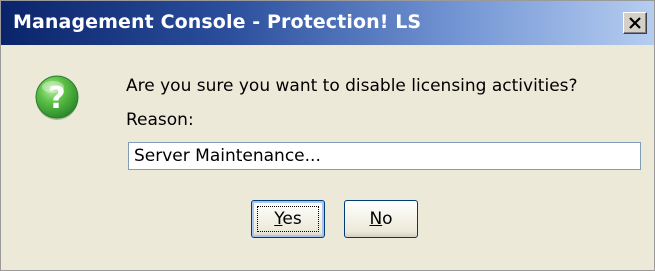 Image resolution: width=655 pixels, height=271 pixels. What do you see at coordinates (384, 156) in the screenshot?
I see `reason-input` at bounding box center [384, 156].